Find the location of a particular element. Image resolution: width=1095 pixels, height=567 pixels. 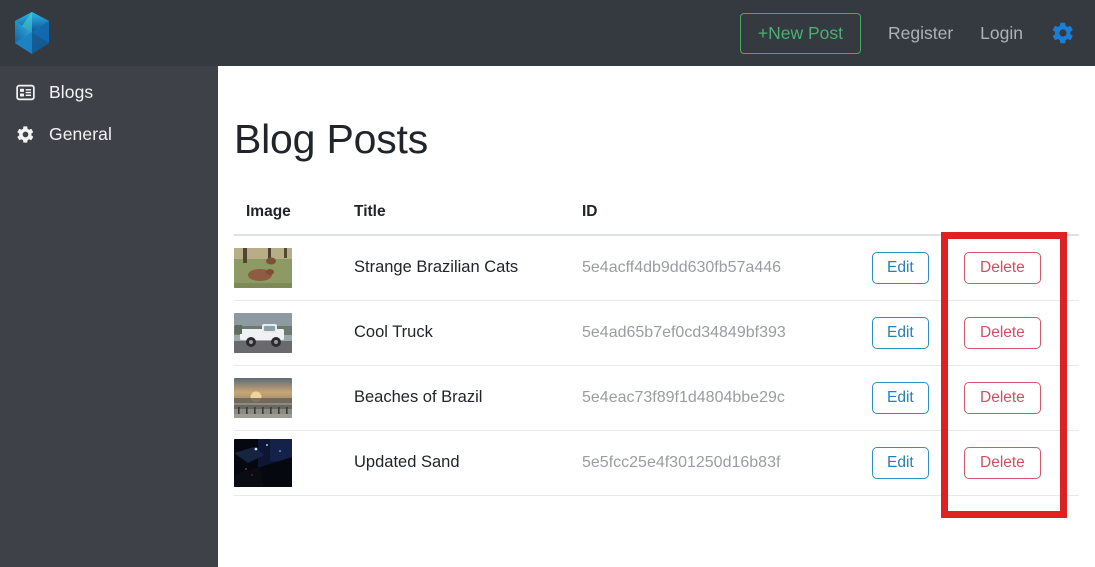

column-header-edit-actions is located at coordinates (918, 219).